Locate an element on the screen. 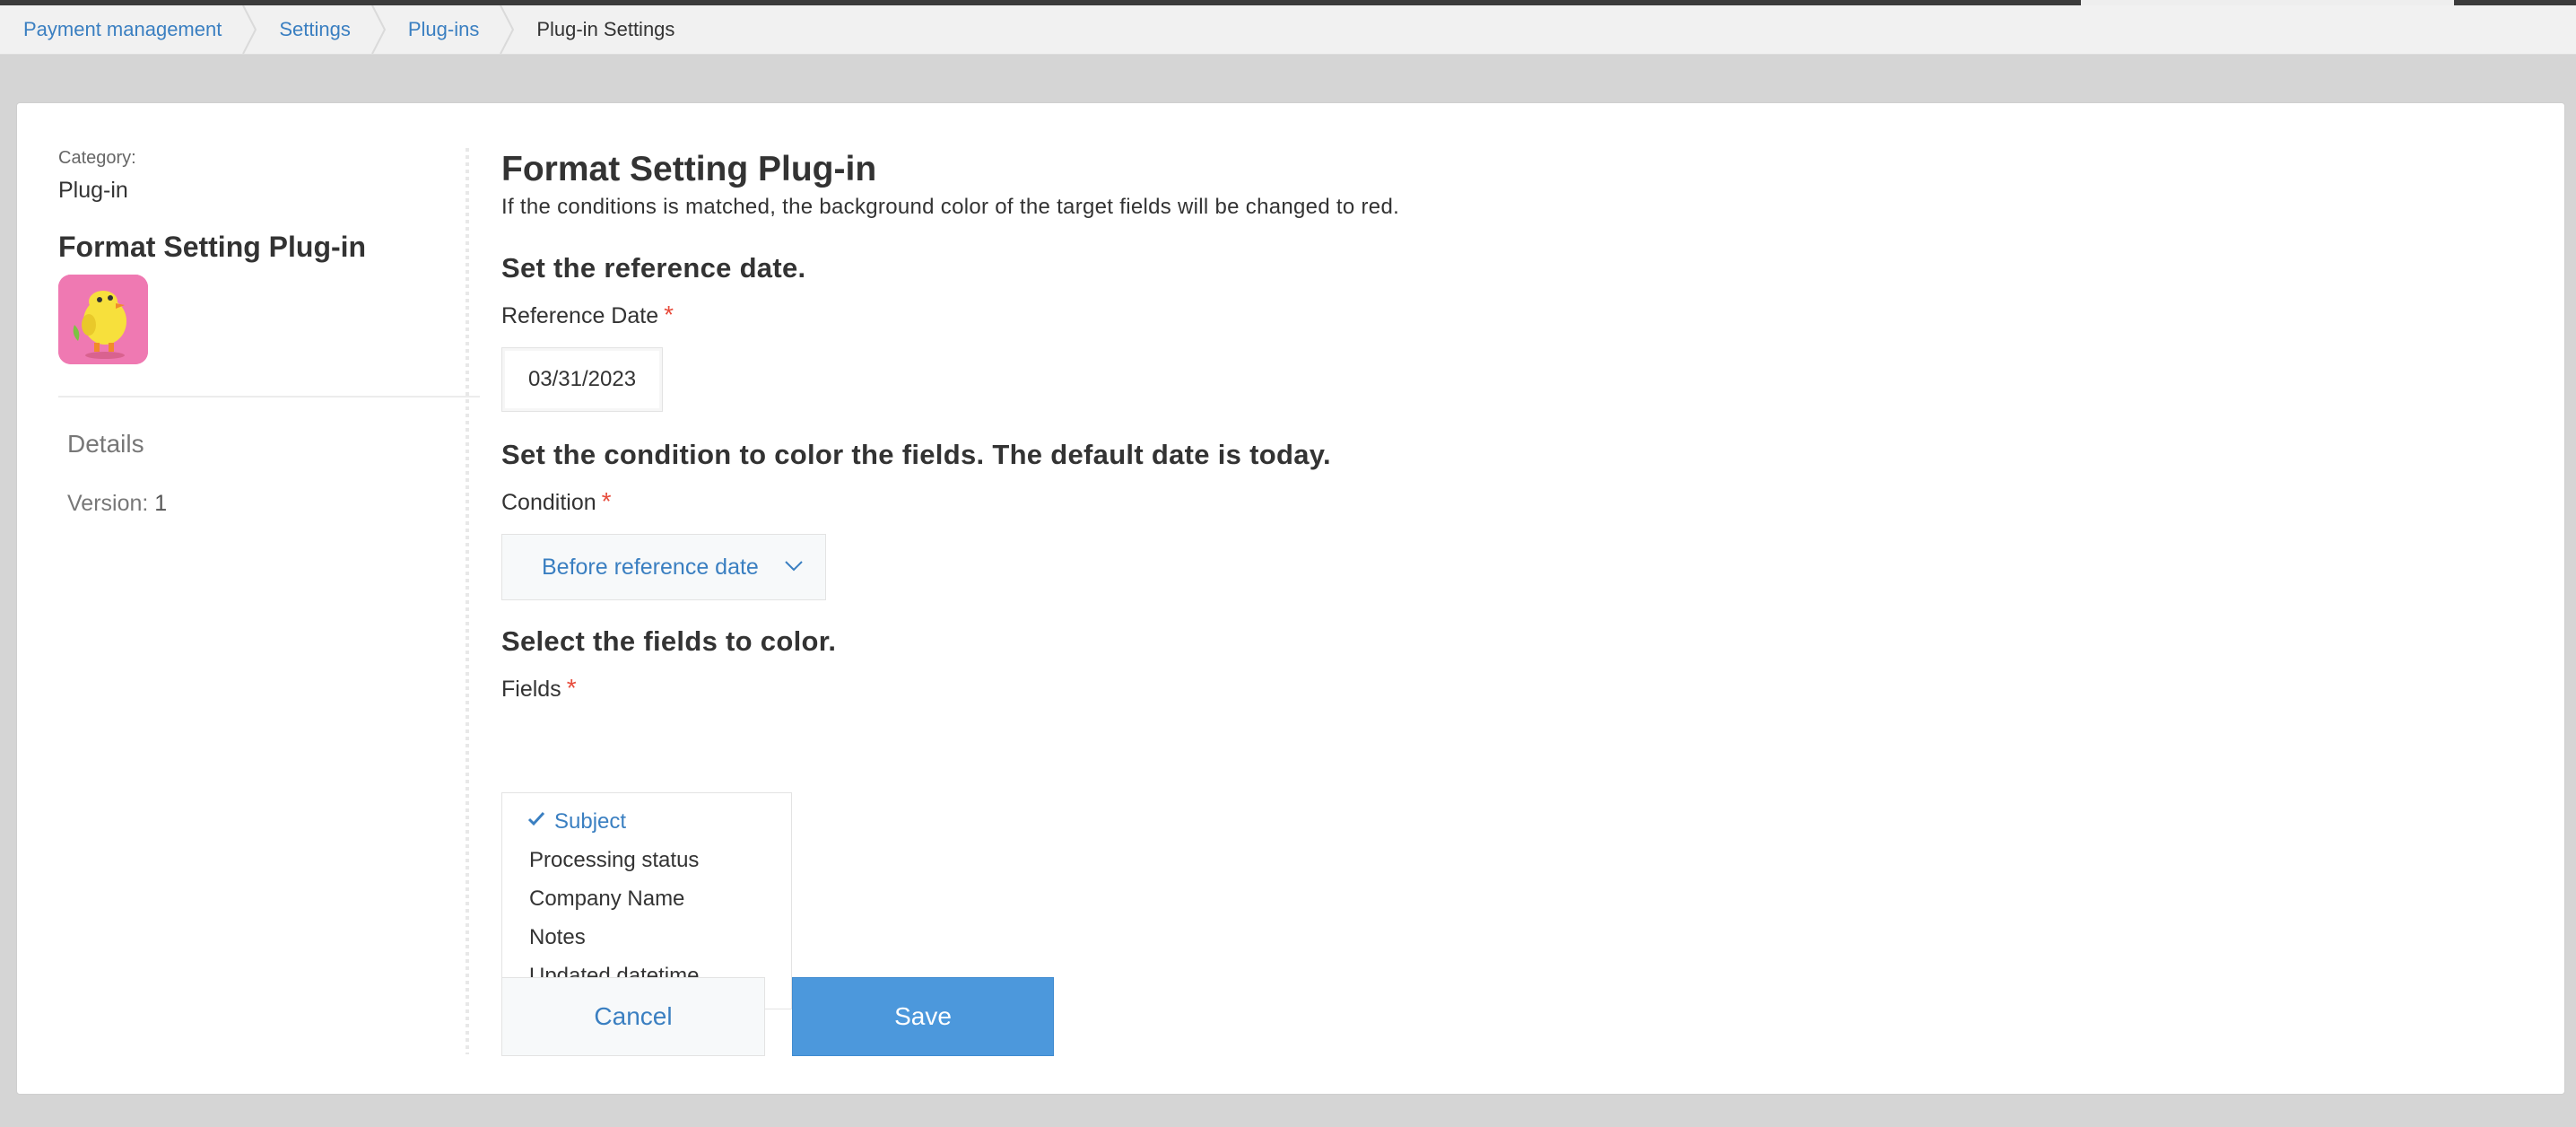 The image size is (2576, 1127). cancel-button-label: Cancel is located at coordinates (633, 1016).